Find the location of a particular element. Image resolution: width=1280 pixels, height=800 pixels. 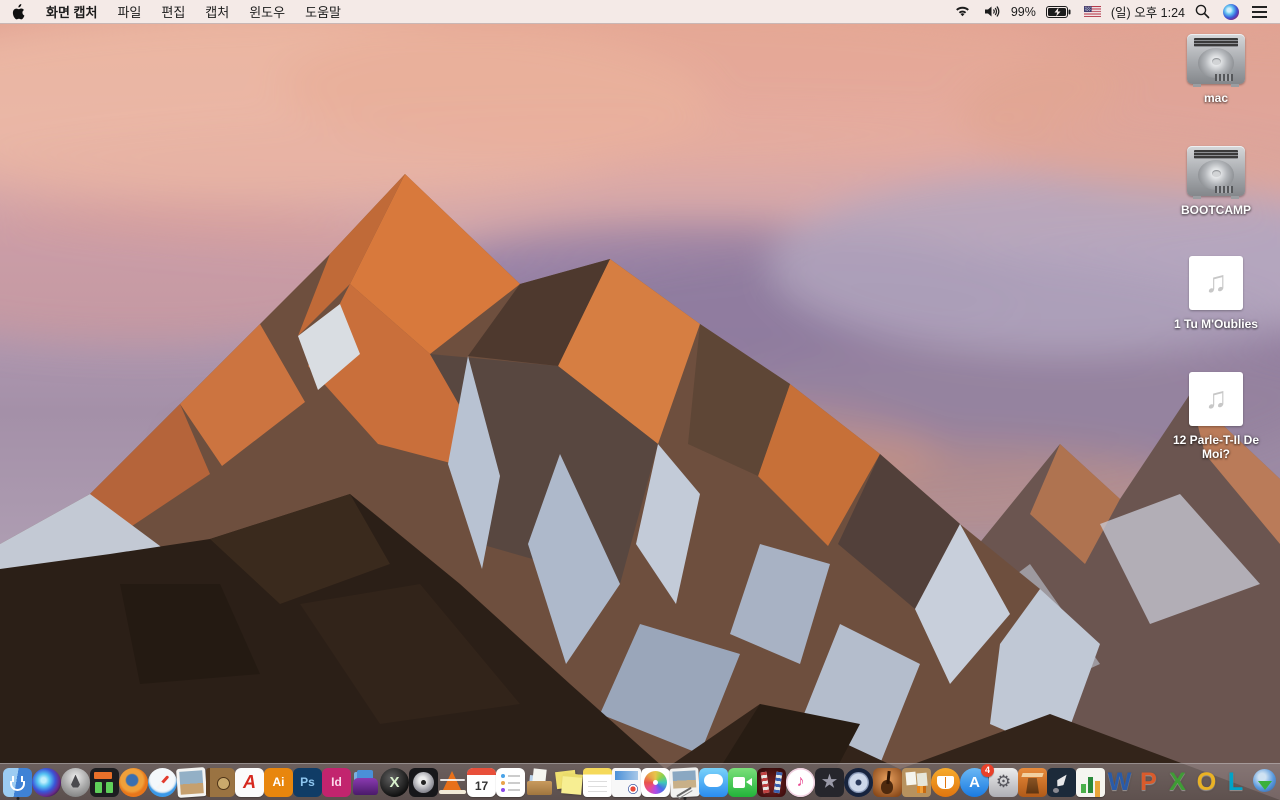

dock-stickies-icon is located at coordinates (568, 782).